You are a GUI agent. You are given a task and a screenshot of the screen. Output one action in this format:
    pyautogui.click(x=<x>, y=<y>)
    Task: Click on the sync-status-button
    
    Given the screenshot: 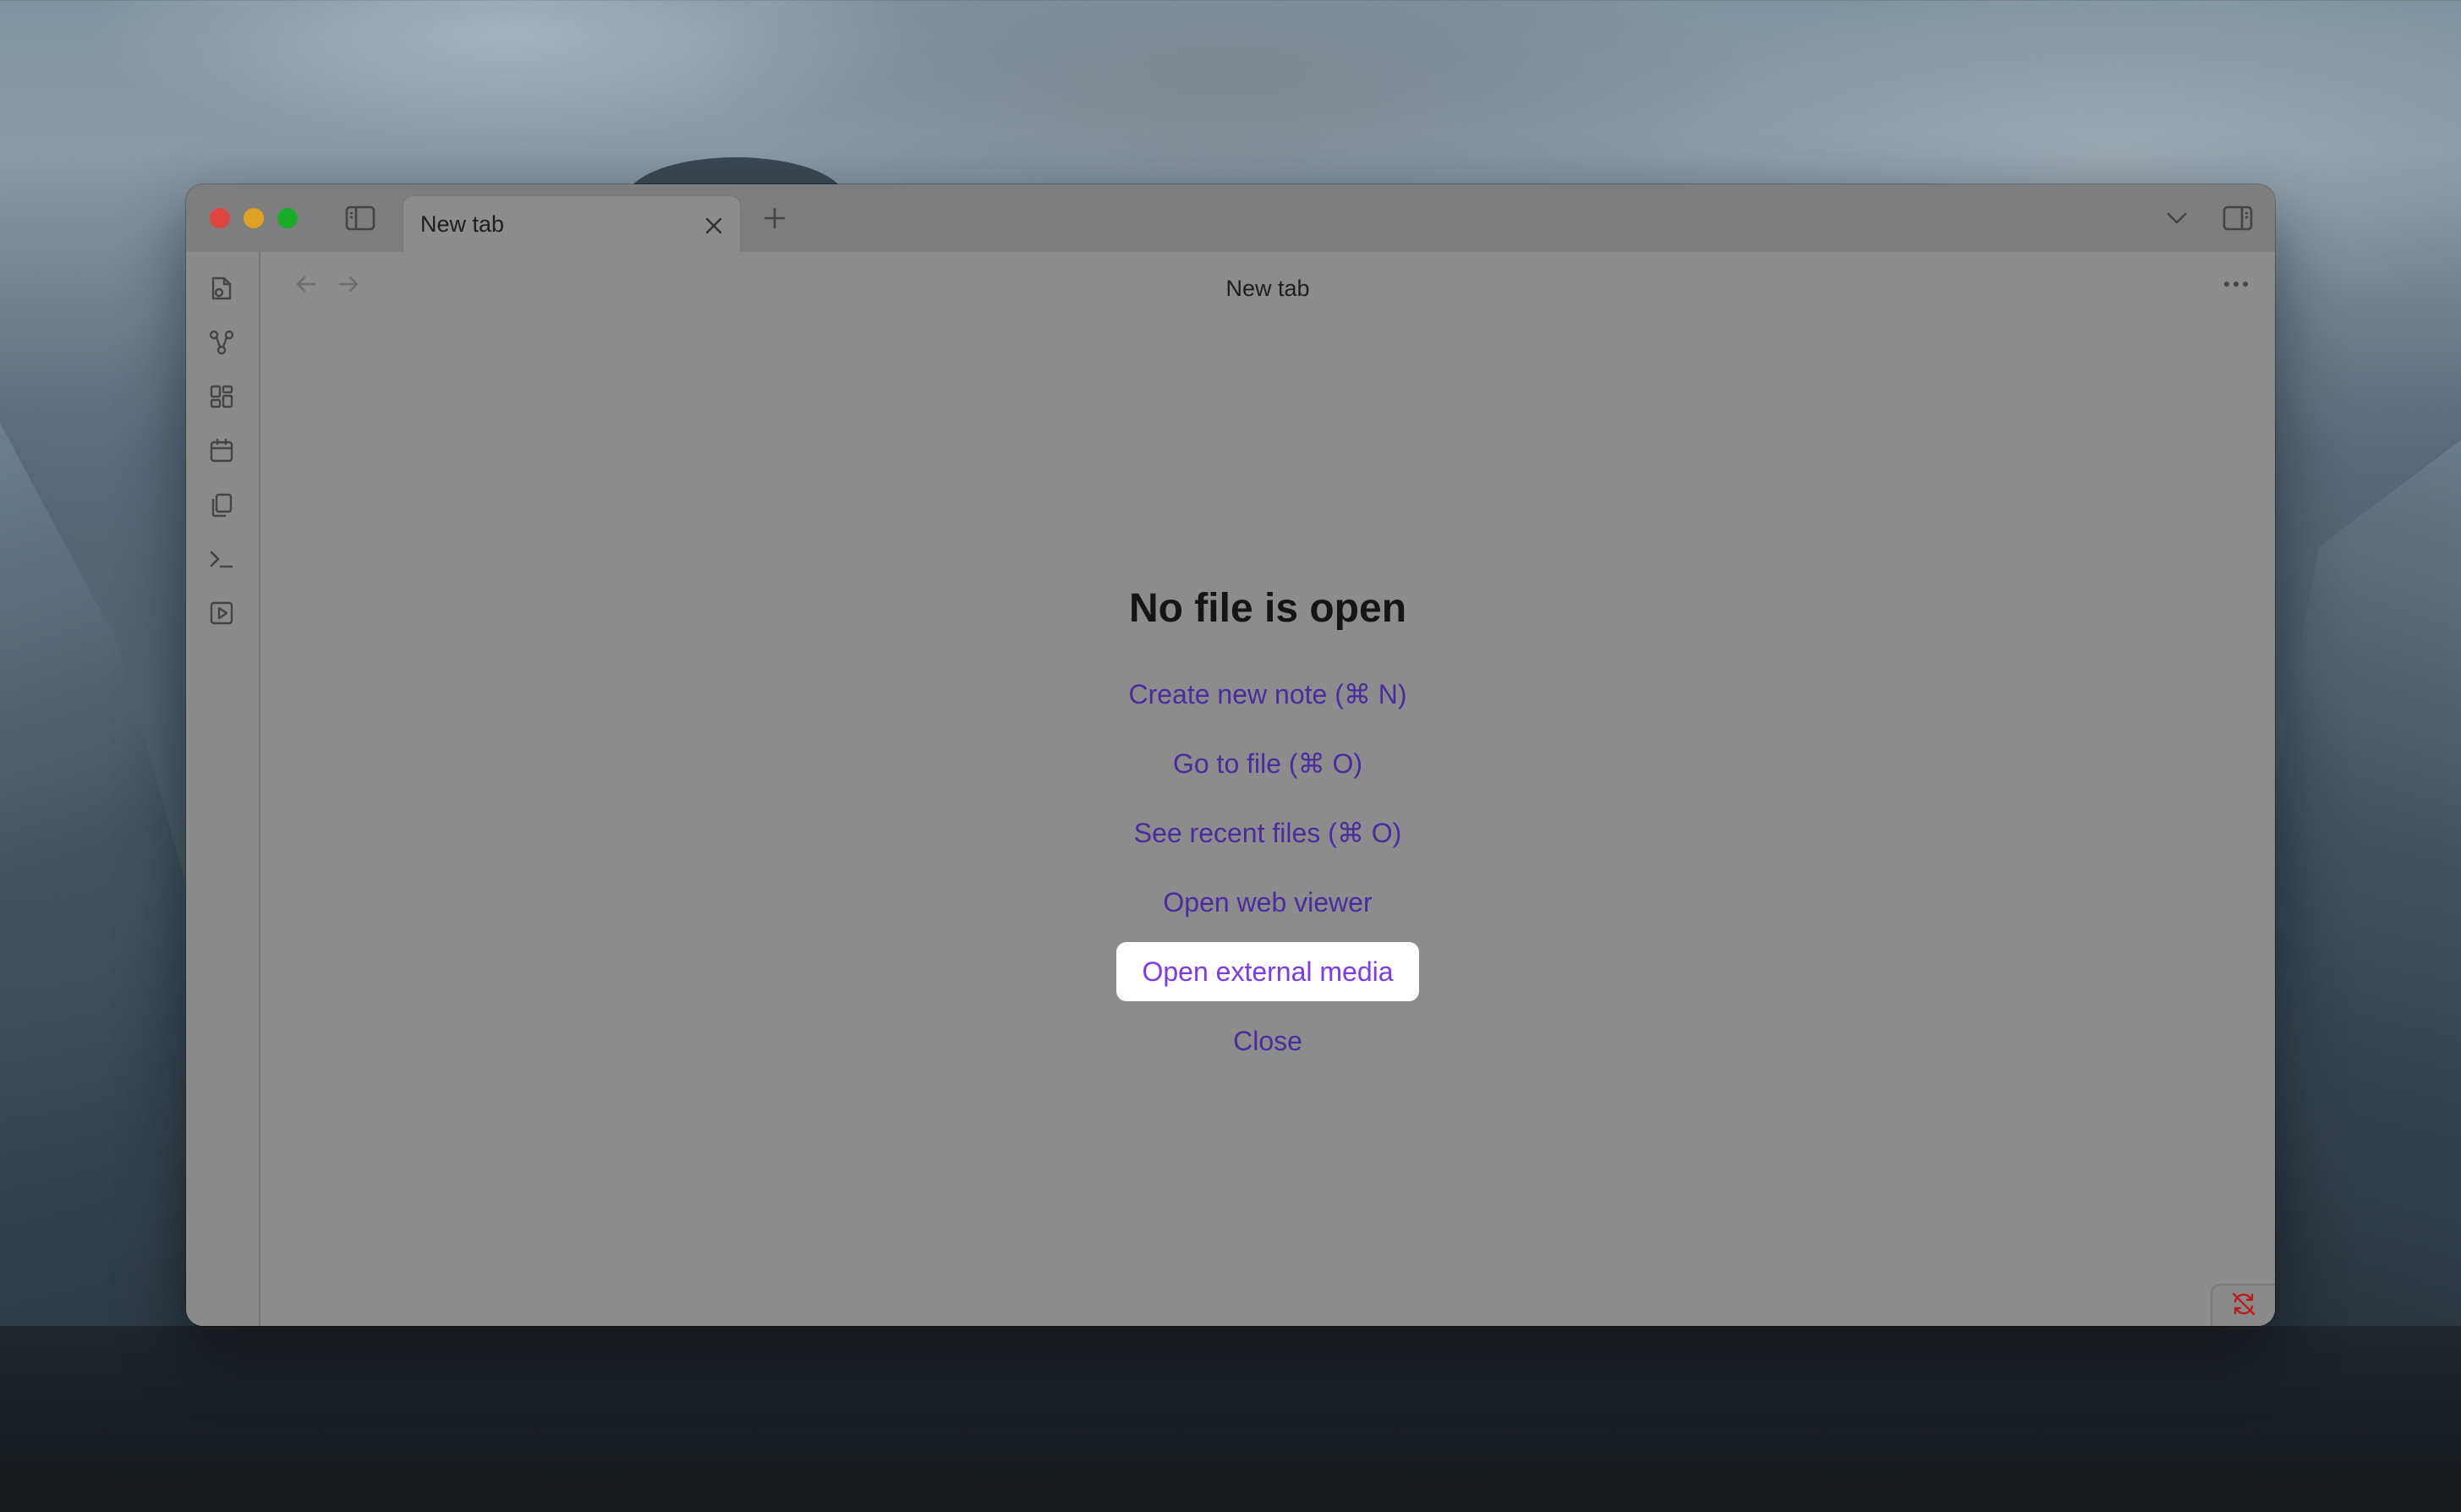 What is the action you would take?
    pyautogui.click(x=2243, y=1305)
    